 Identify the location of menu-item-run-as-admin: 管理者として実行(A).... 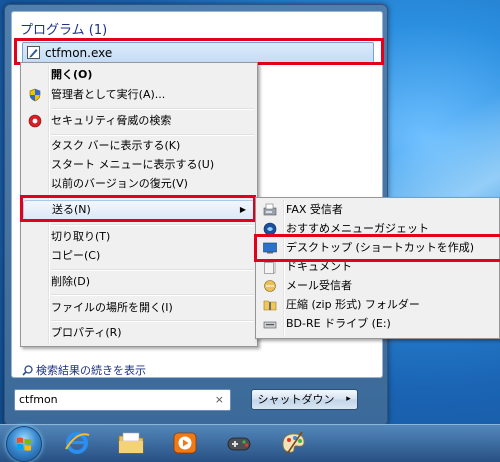
(139, 95).